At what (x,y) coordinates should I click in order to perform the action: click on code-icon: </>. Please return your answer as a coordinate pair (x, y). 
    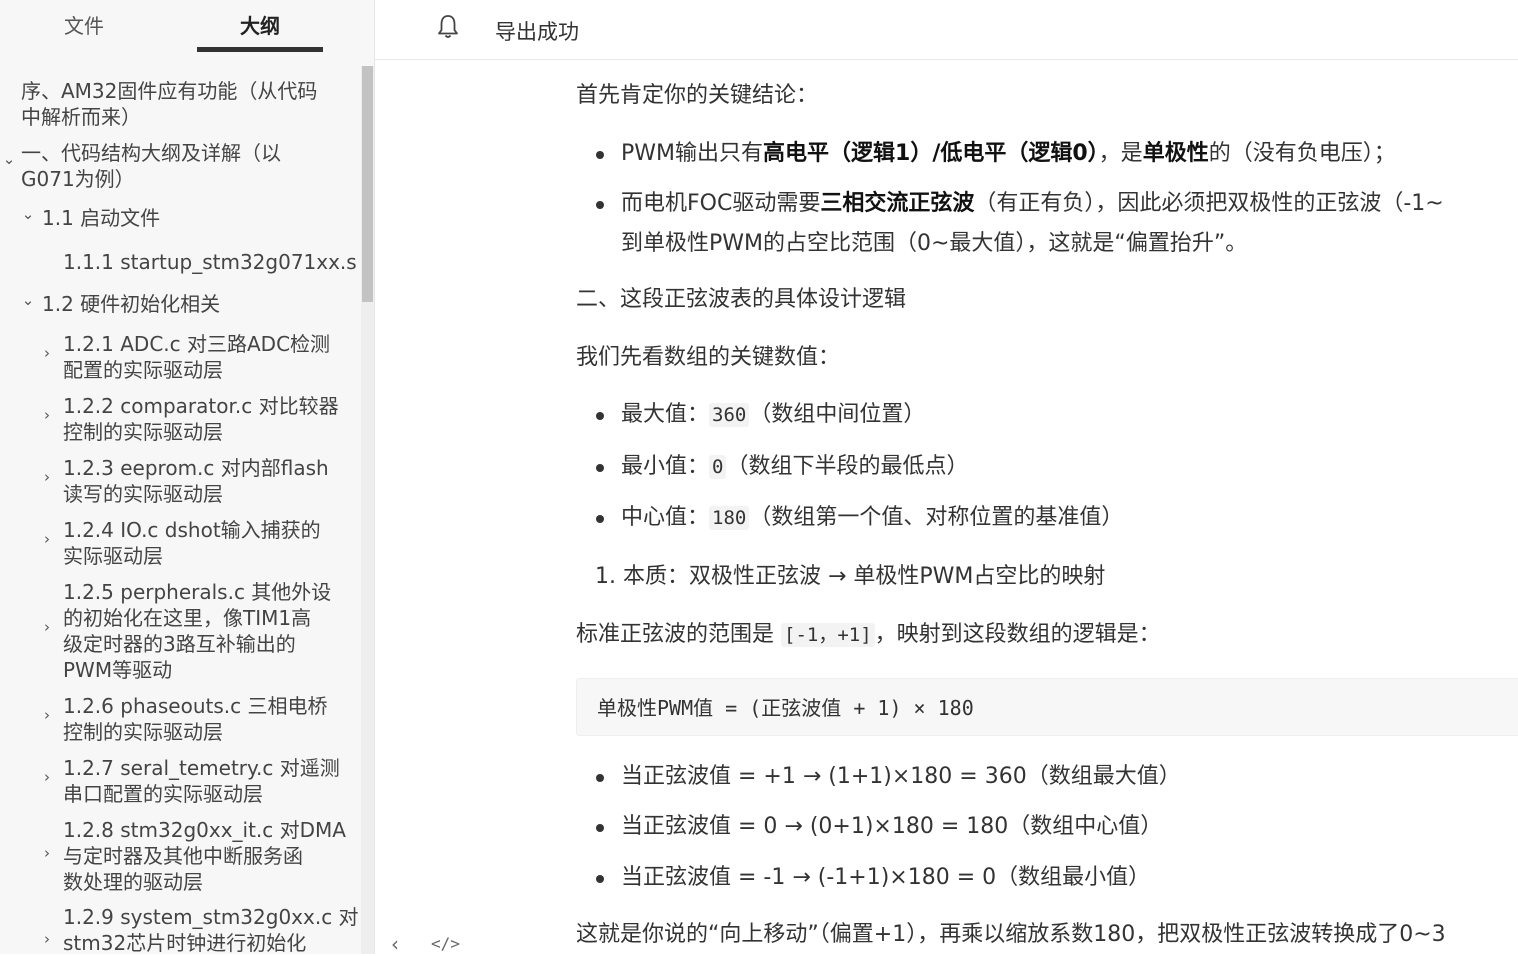
    Looking at the image, I should click on (445, 943).